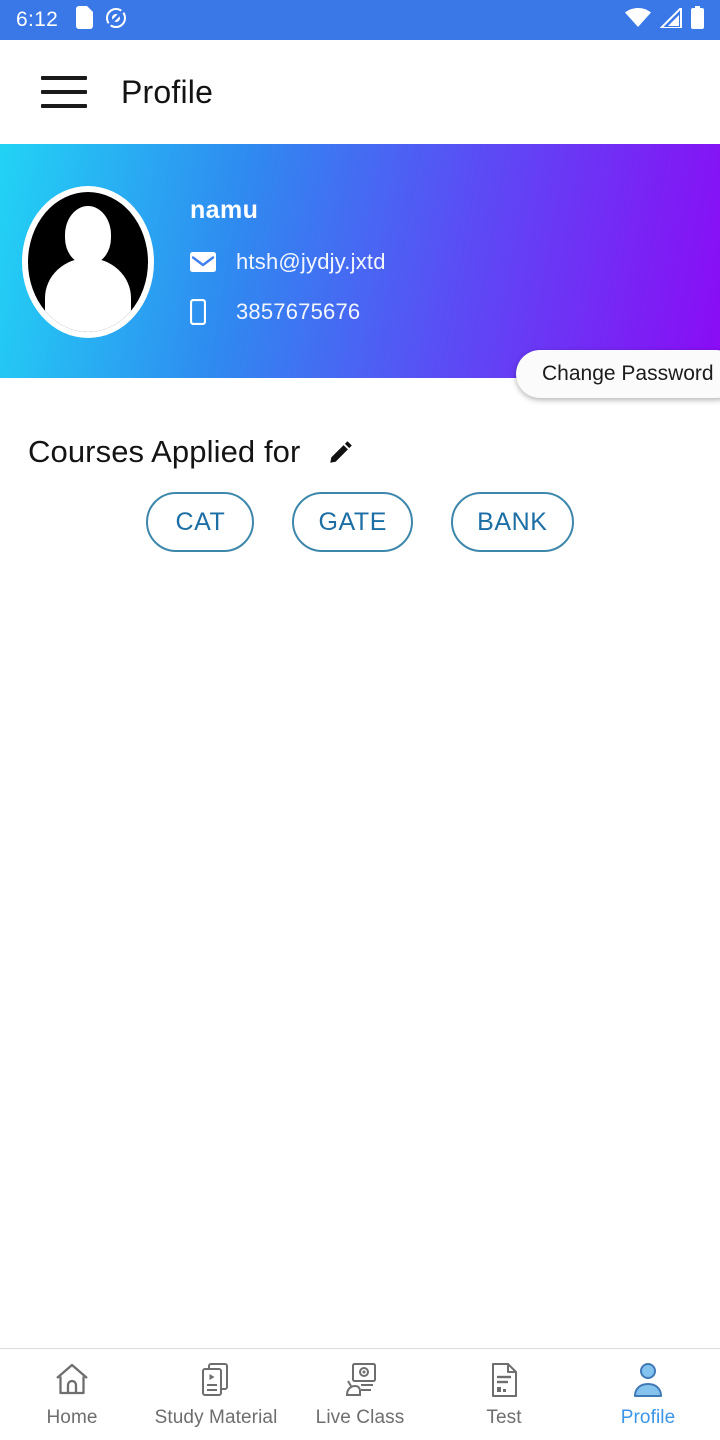 The height and width of the screenshot is (1440, 720). I want to click on profile-identity: namu htsh@jydjy.jxtd 3857675676, so click(288, 260).